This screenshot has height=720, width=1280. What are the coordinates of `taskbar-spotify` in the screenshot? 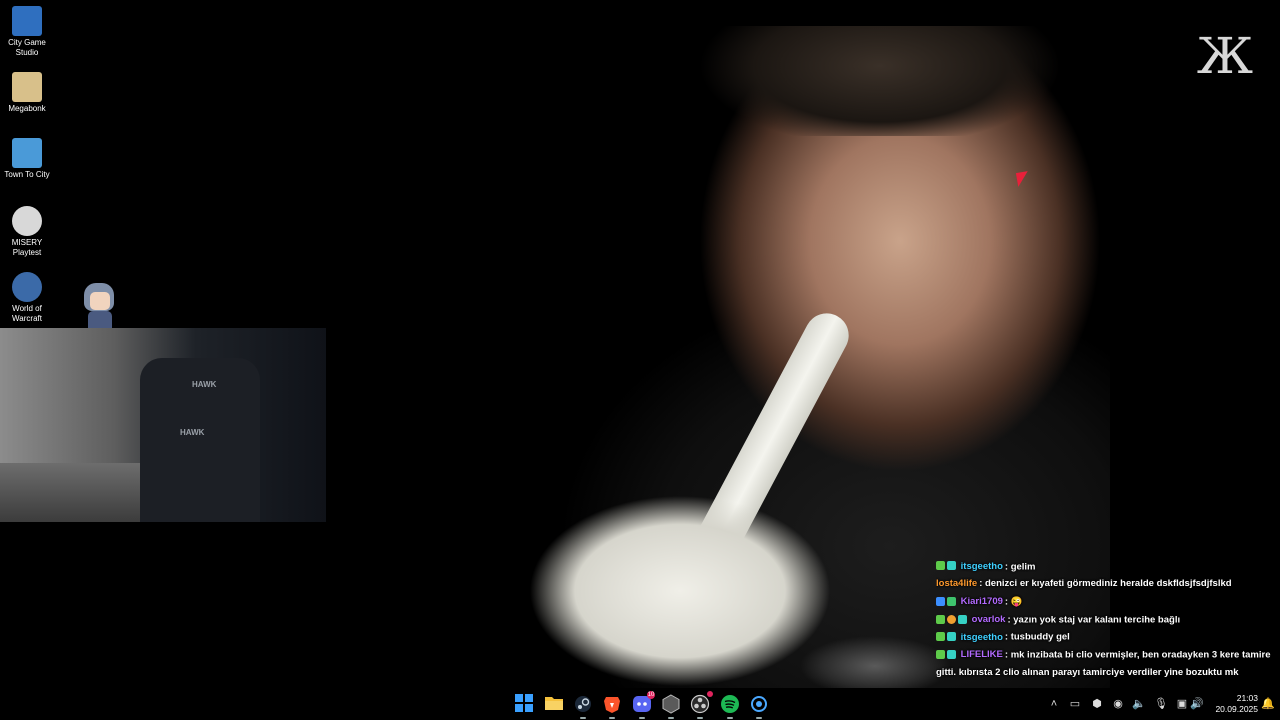 It's located at (730, 706).